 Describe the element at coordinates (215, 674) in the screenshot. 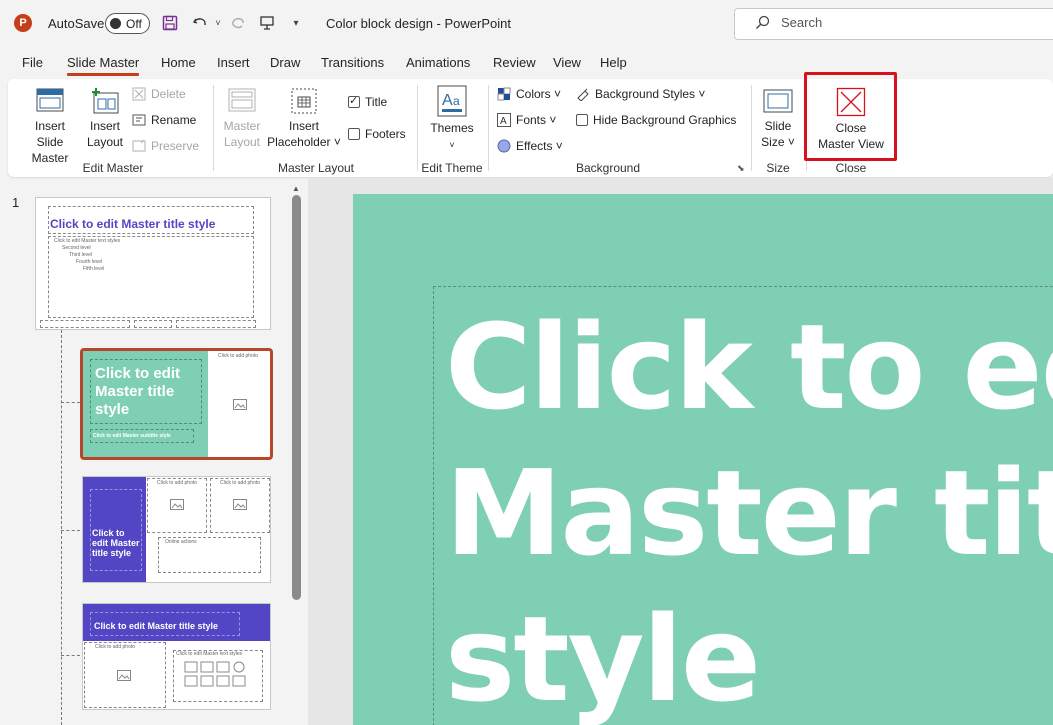

I see `content-insert-icons` at that location.